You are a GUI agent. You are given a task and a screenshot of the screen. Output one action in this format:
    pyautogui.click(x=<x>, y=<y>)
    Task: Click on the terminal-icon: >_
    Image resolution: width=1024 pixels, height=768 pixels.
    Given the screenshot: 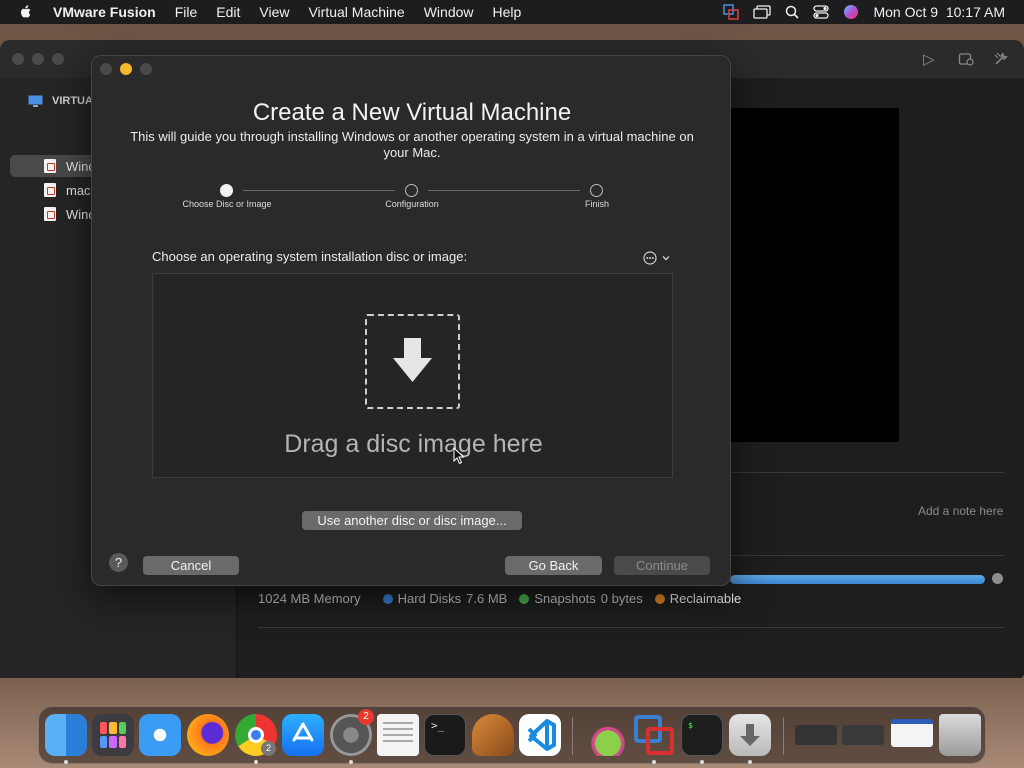 What is the action you would take?
    pyautogui.click(x=445, y=735)
    